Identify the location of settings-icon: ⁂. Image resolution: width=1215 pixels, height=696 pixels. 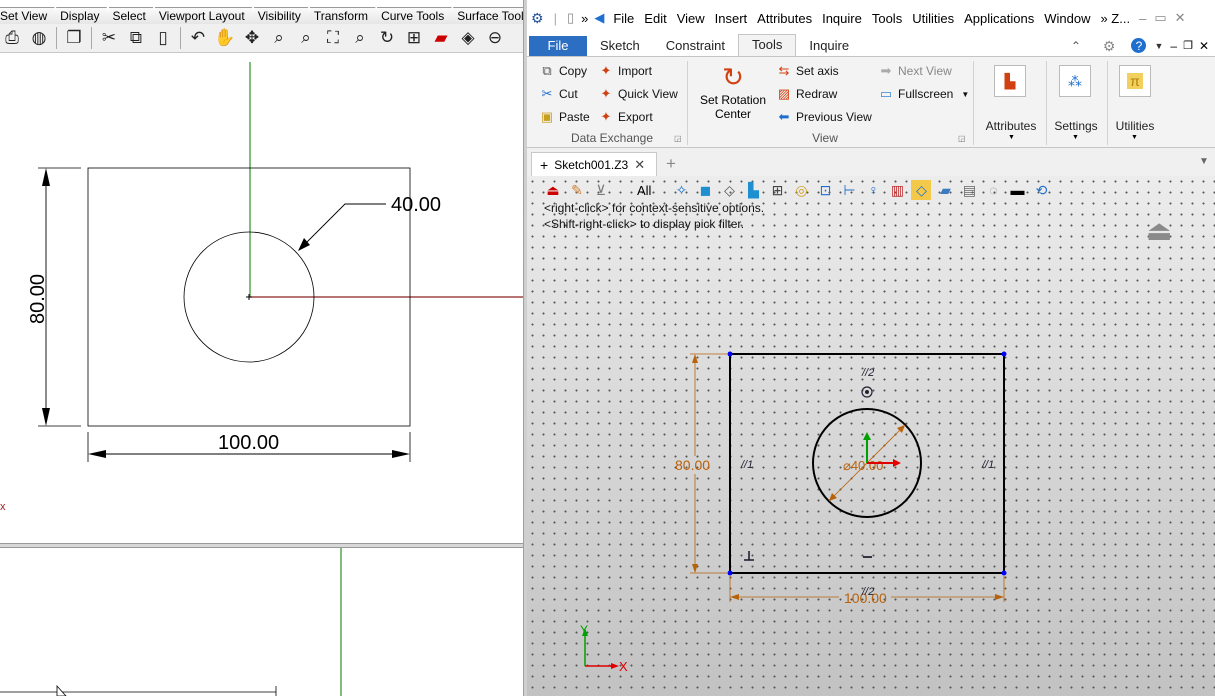
(1075, 81).